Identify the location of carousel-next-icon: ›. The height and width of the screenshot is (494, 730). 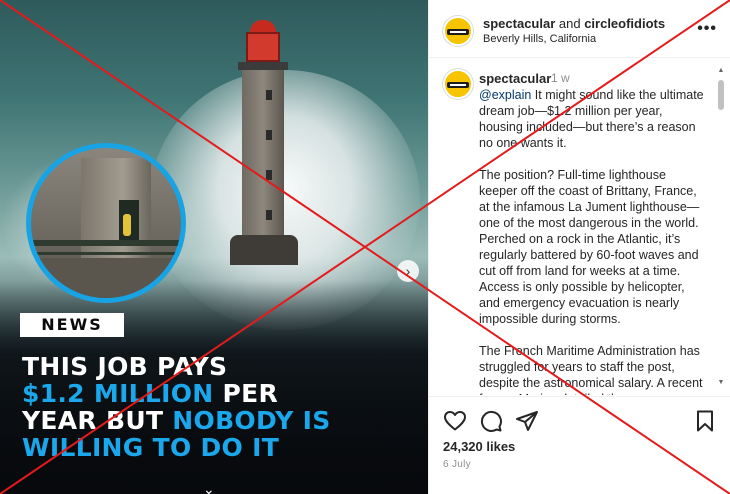
(408, 271).